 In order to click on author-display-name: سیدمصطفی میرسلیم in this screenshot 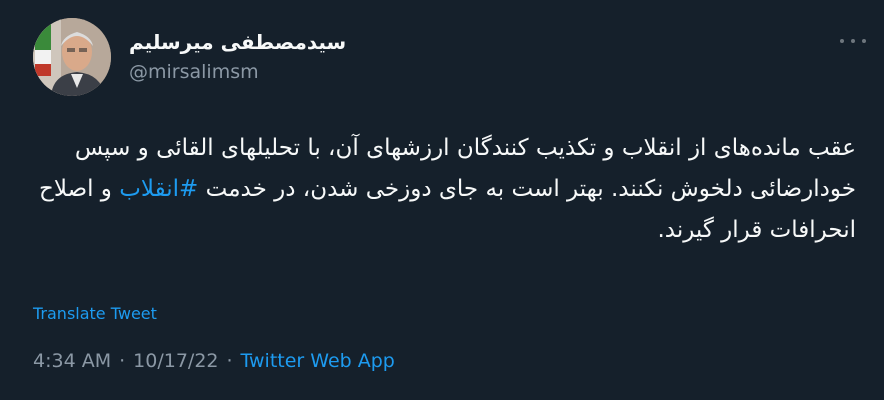, I will do `click(237, 42)`.